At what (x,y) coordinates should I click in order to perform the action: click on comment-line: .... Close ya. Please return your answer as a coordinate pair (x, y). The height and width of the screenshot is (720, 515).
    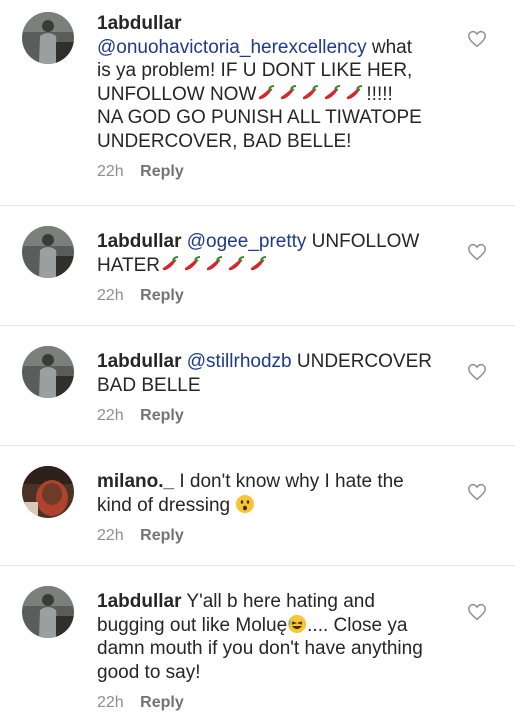
    Looking at the image, I should click on (357, 625).